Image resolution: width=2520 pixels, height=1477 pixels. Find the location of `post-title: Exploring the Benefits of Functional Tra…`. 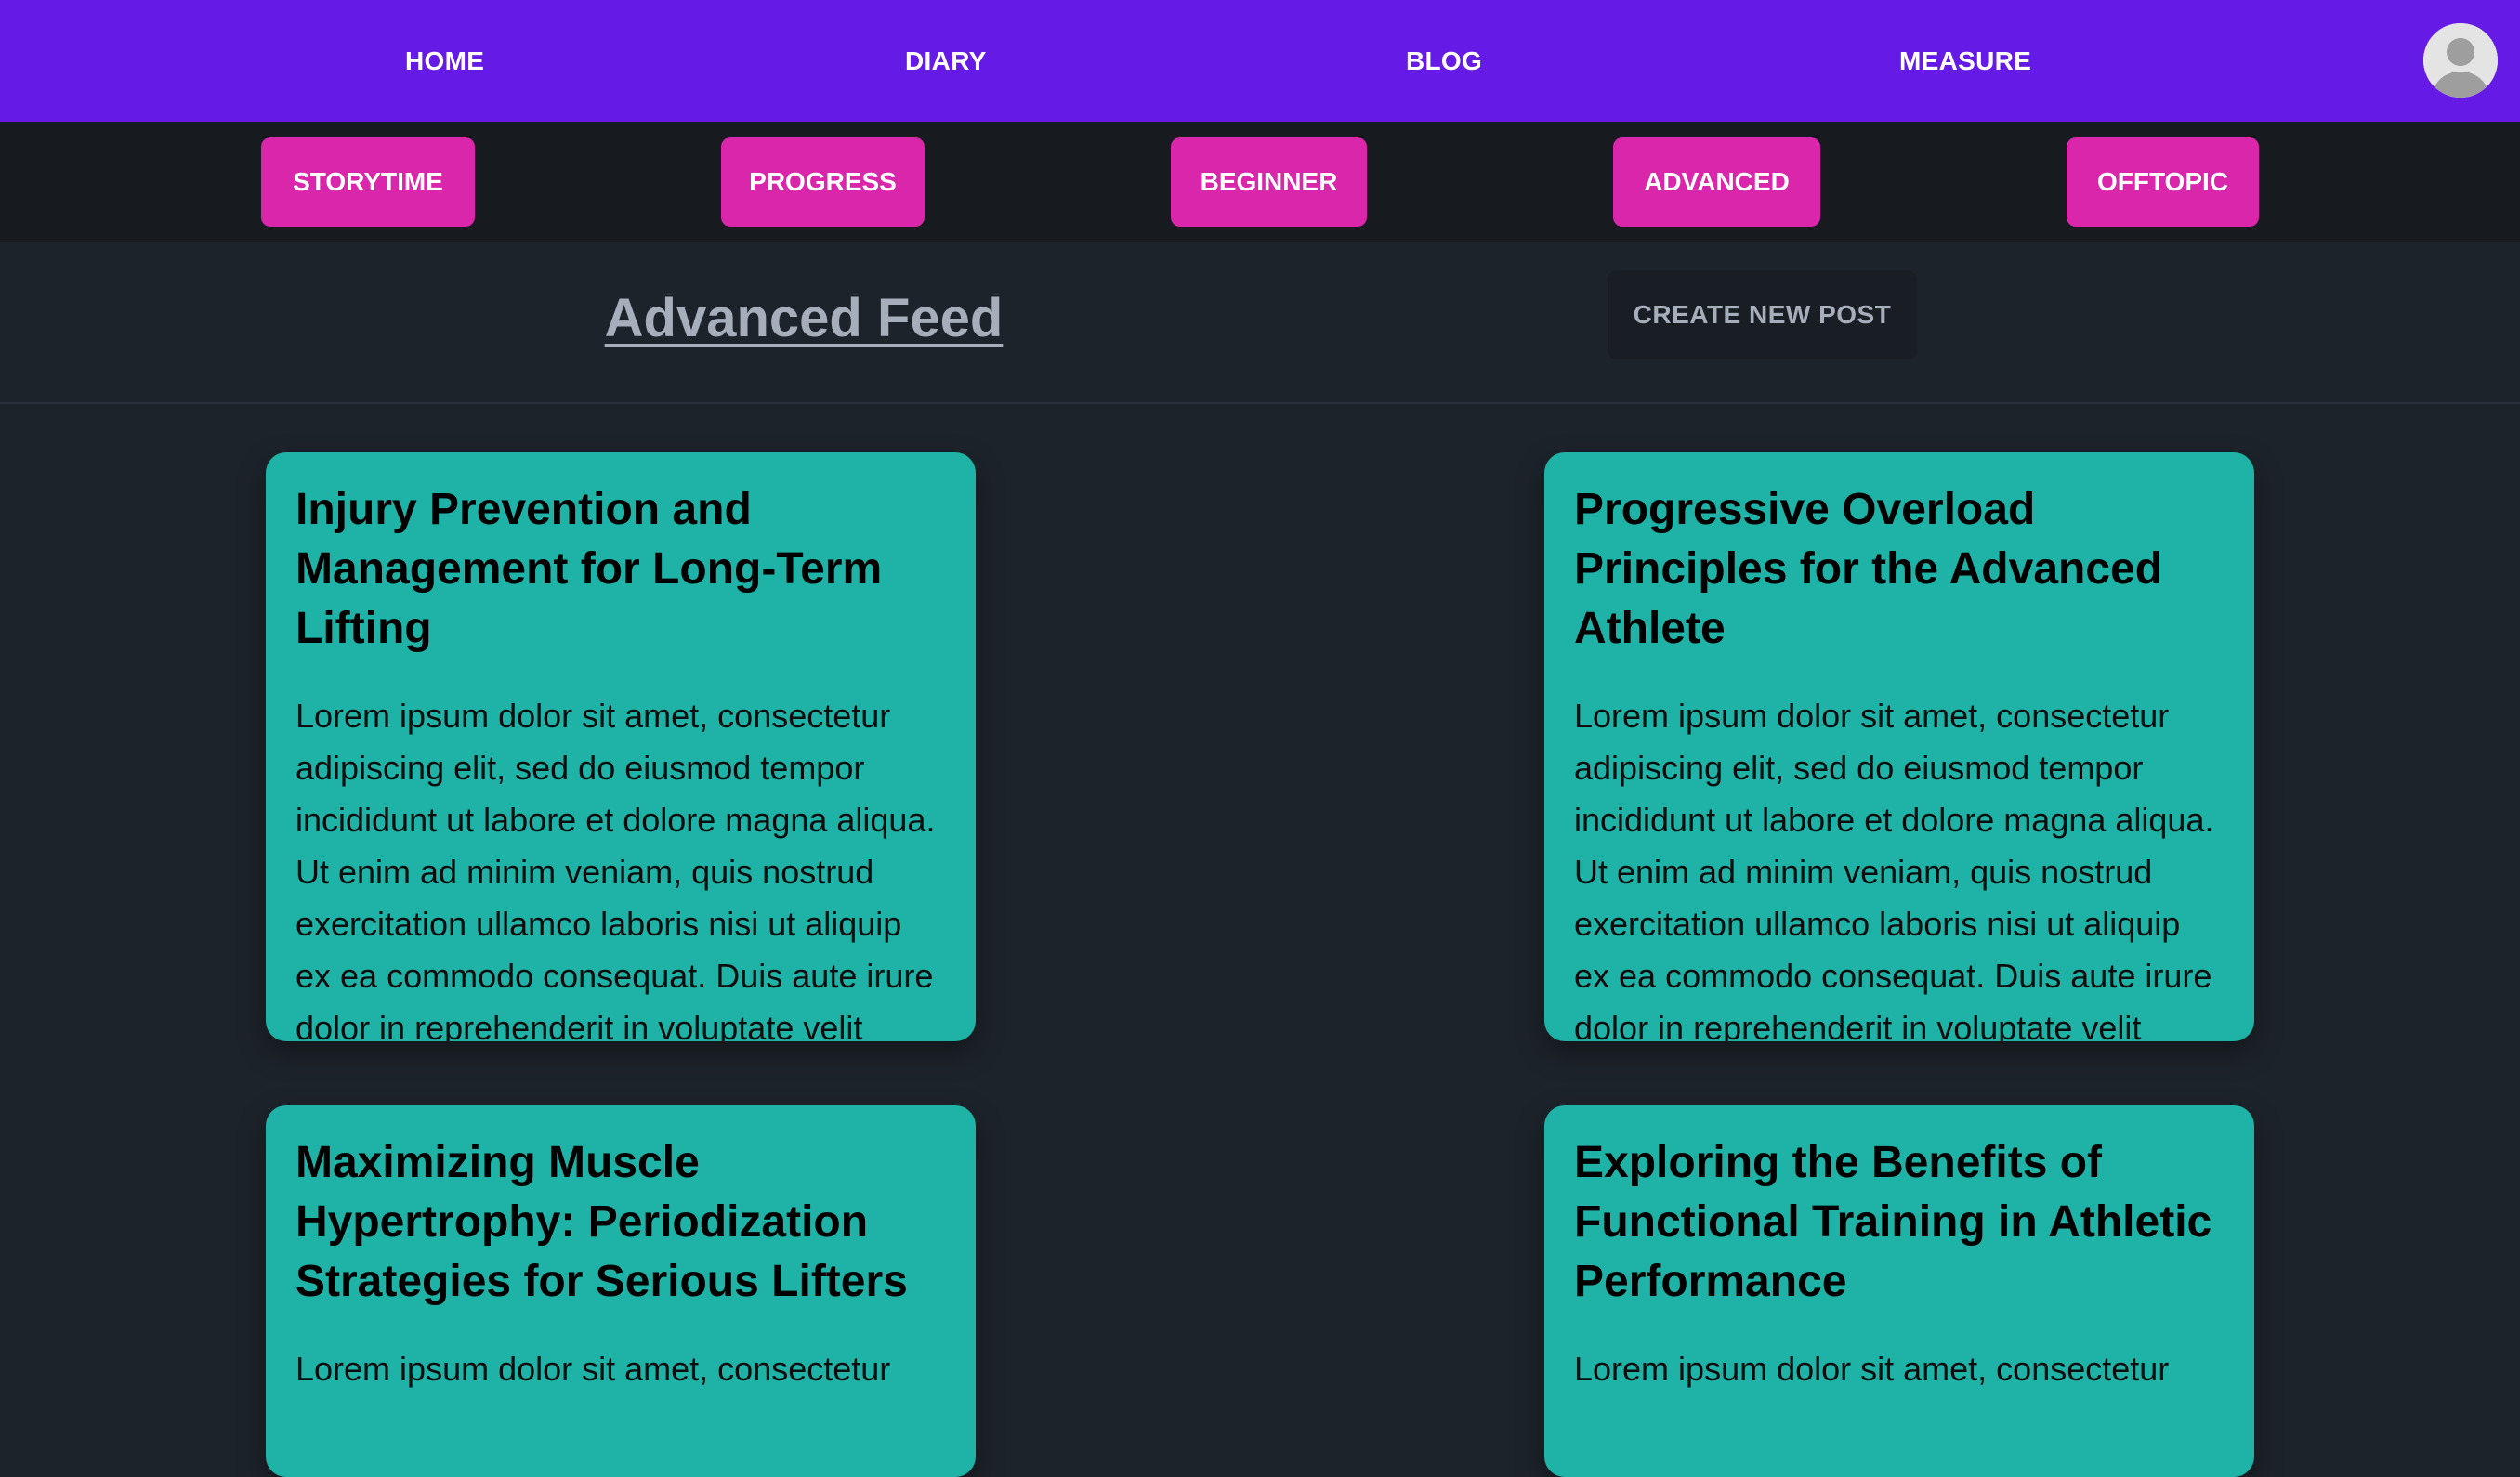

post-title: Exploring the Benefits of Functional Tra… is located at coordinates (1893, 1222).